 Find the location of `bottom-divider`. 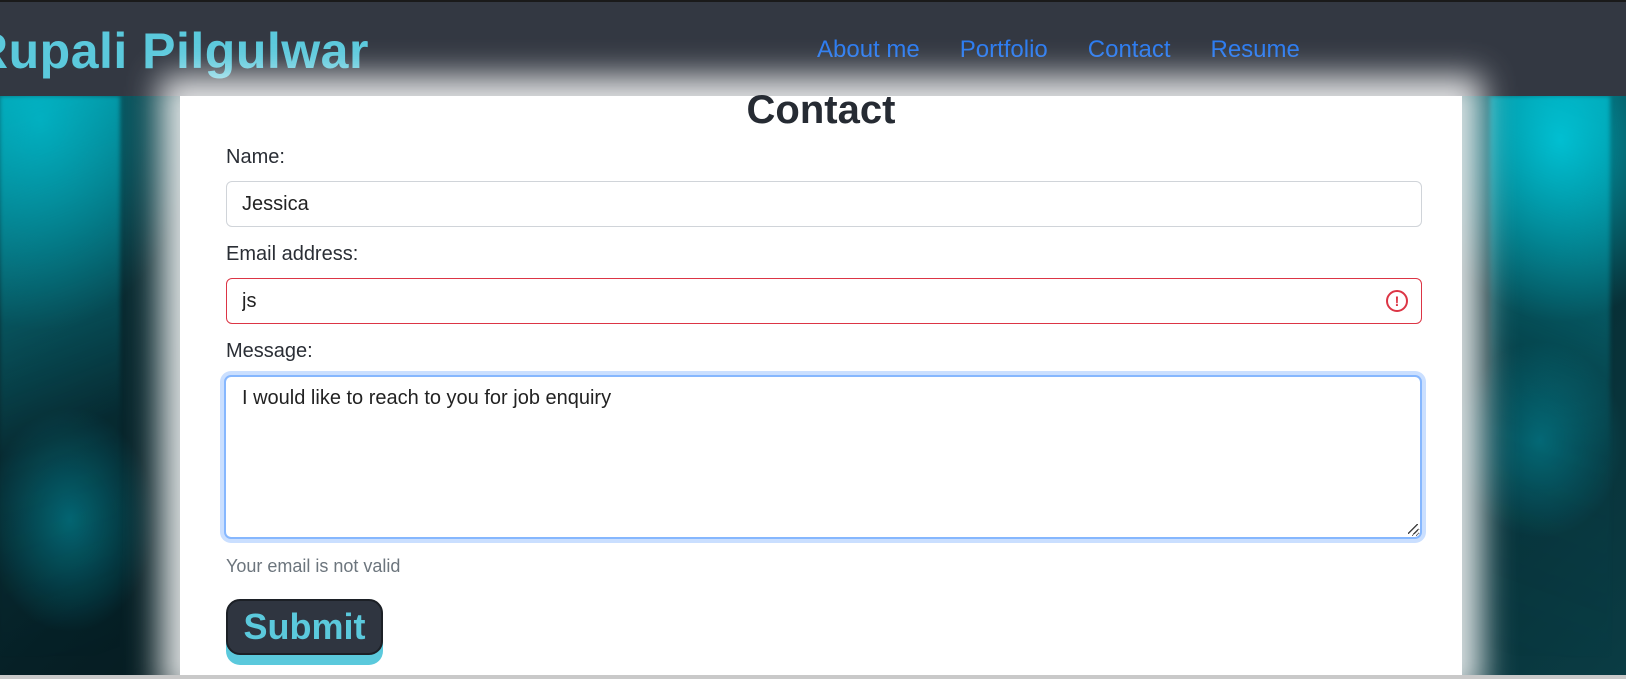

bottom-divider is located at coordinates (813, 677).